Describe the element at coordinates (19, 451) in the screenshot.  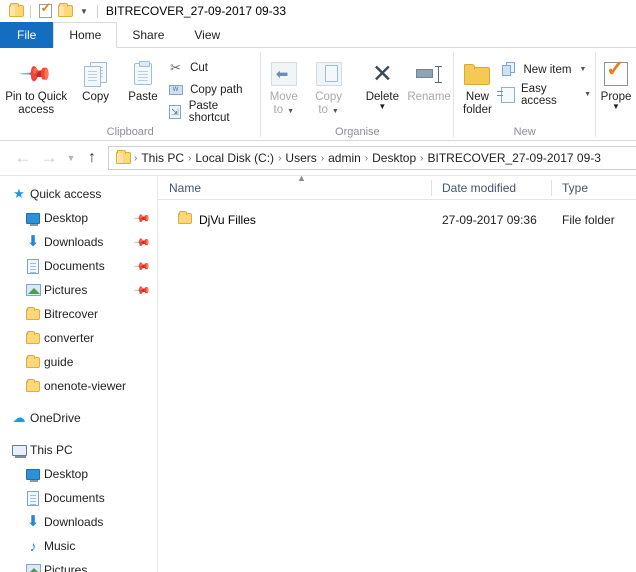
I see `this-pc-icon` at that location.